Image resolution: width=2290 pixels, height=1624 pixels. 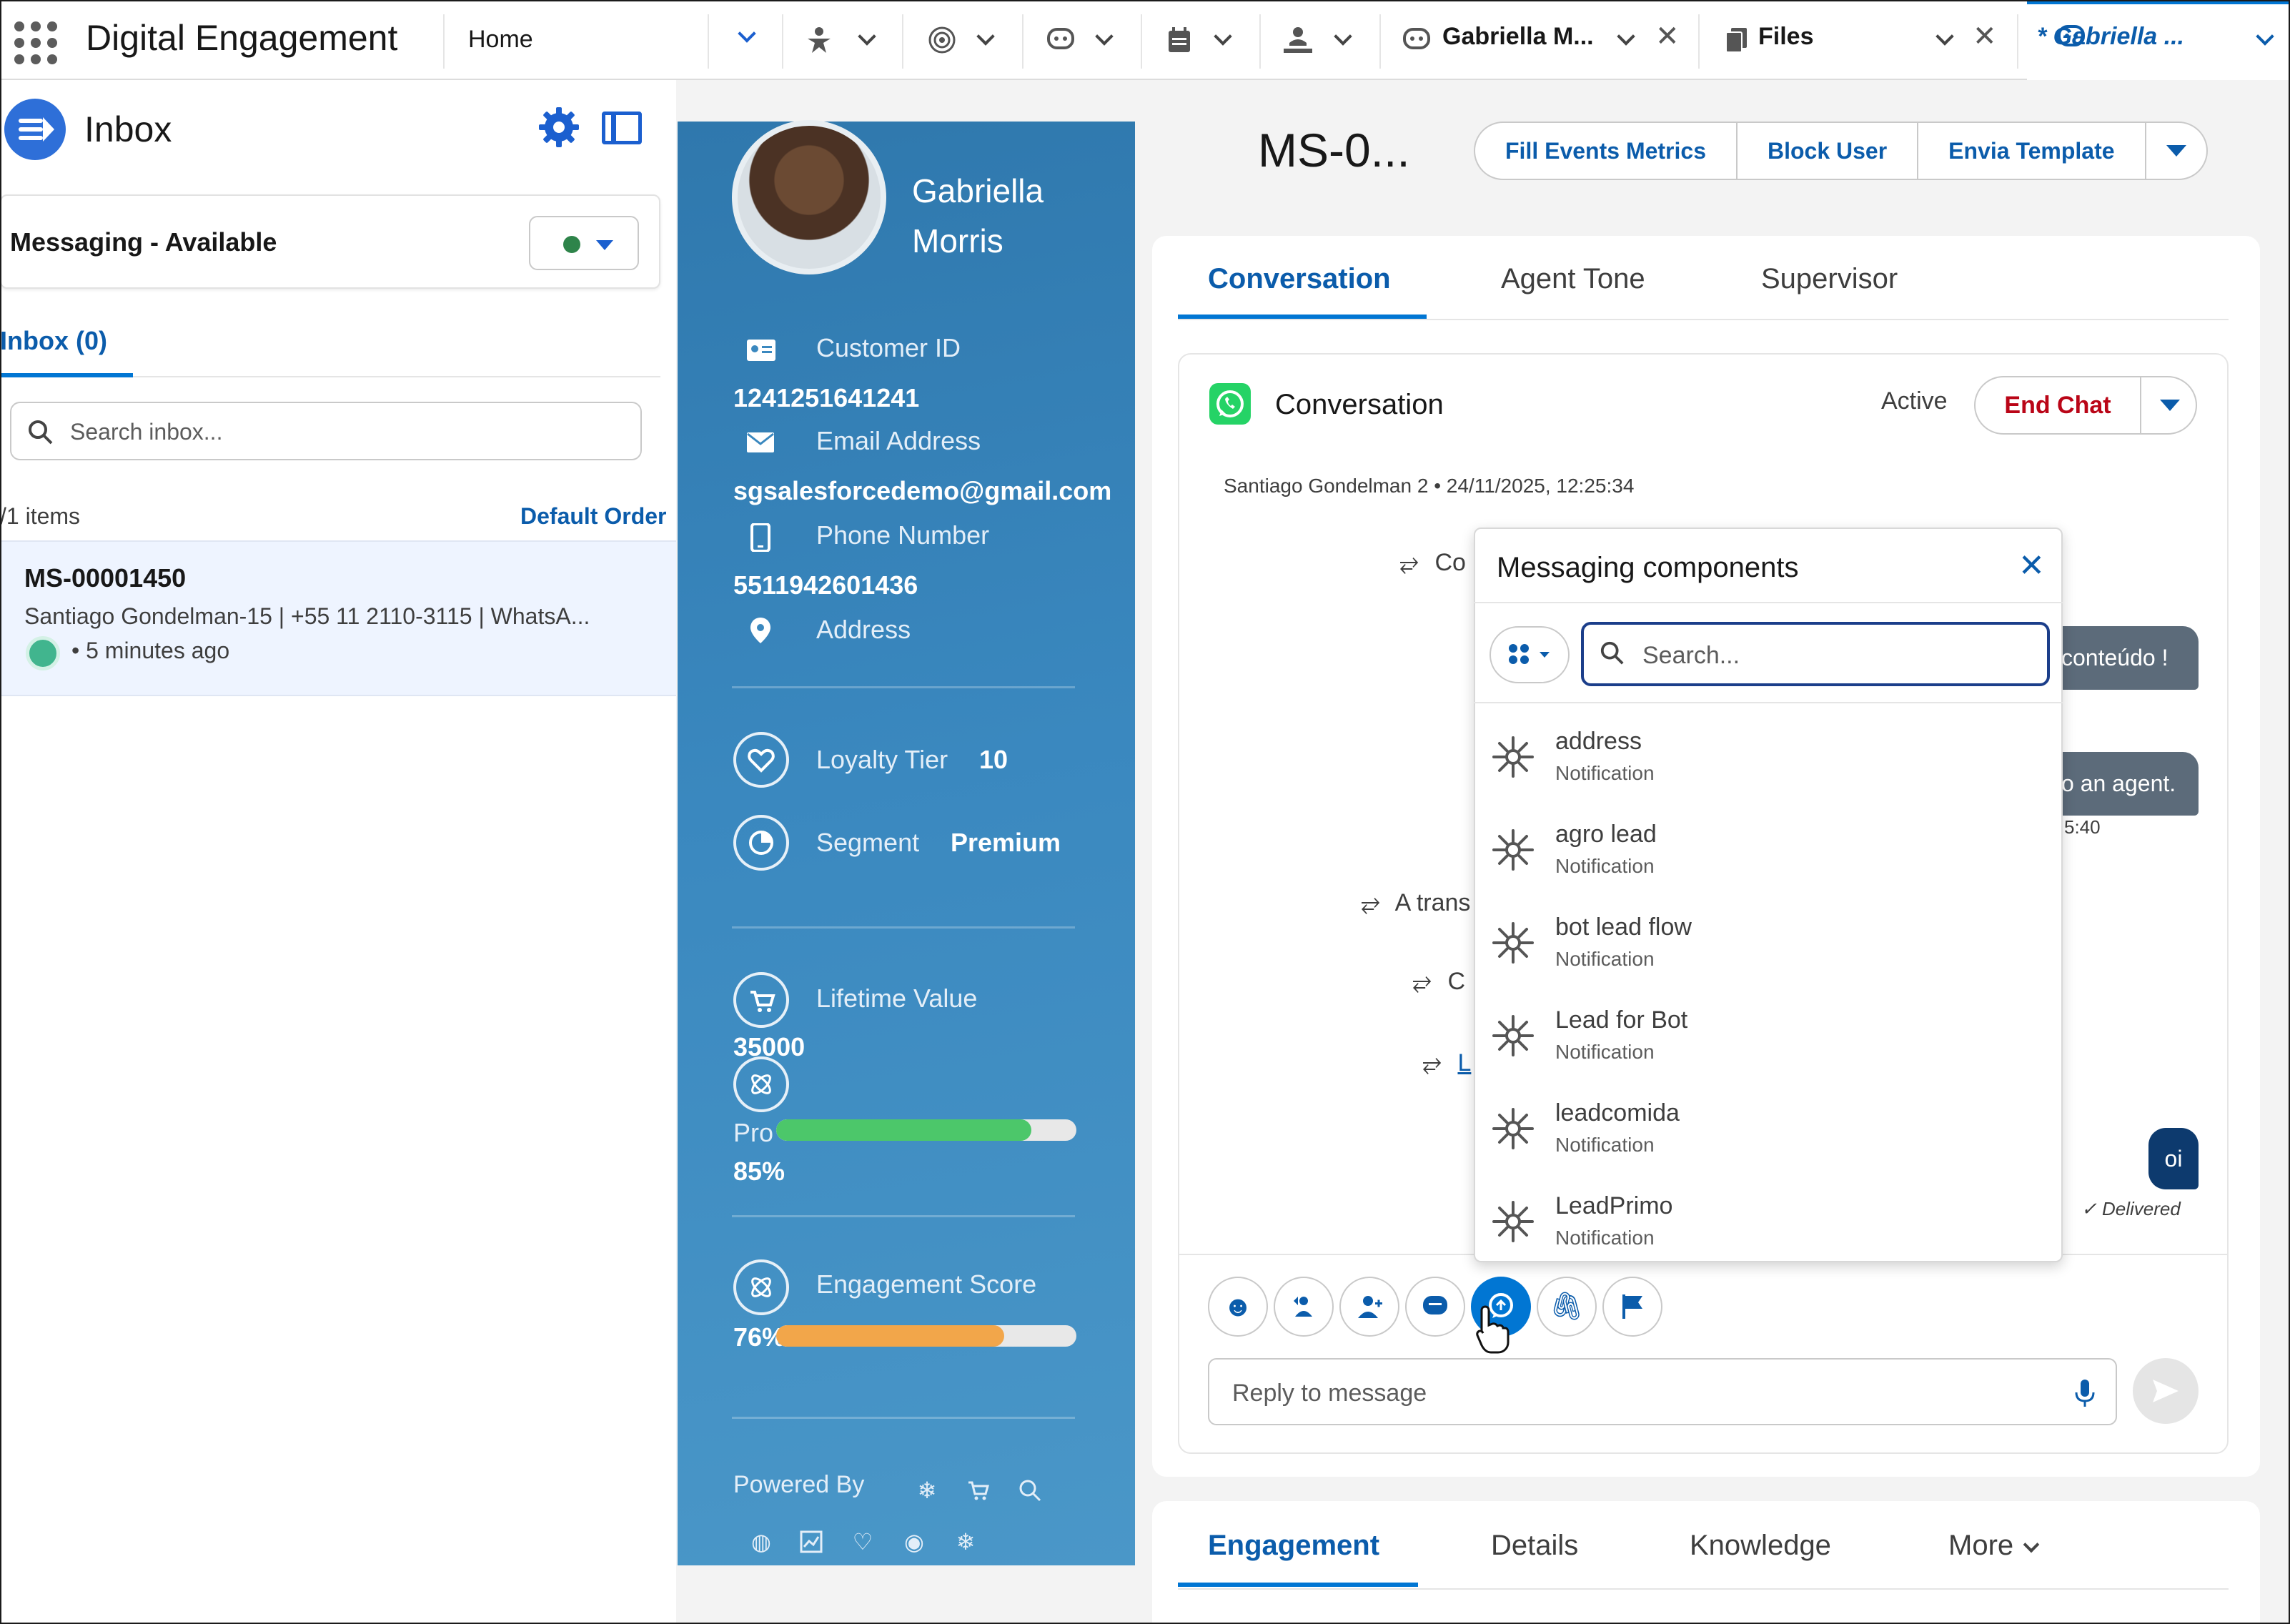 I want to click on component-list-item: Lead for Bot Notification, so click(x=1768, y=1034).